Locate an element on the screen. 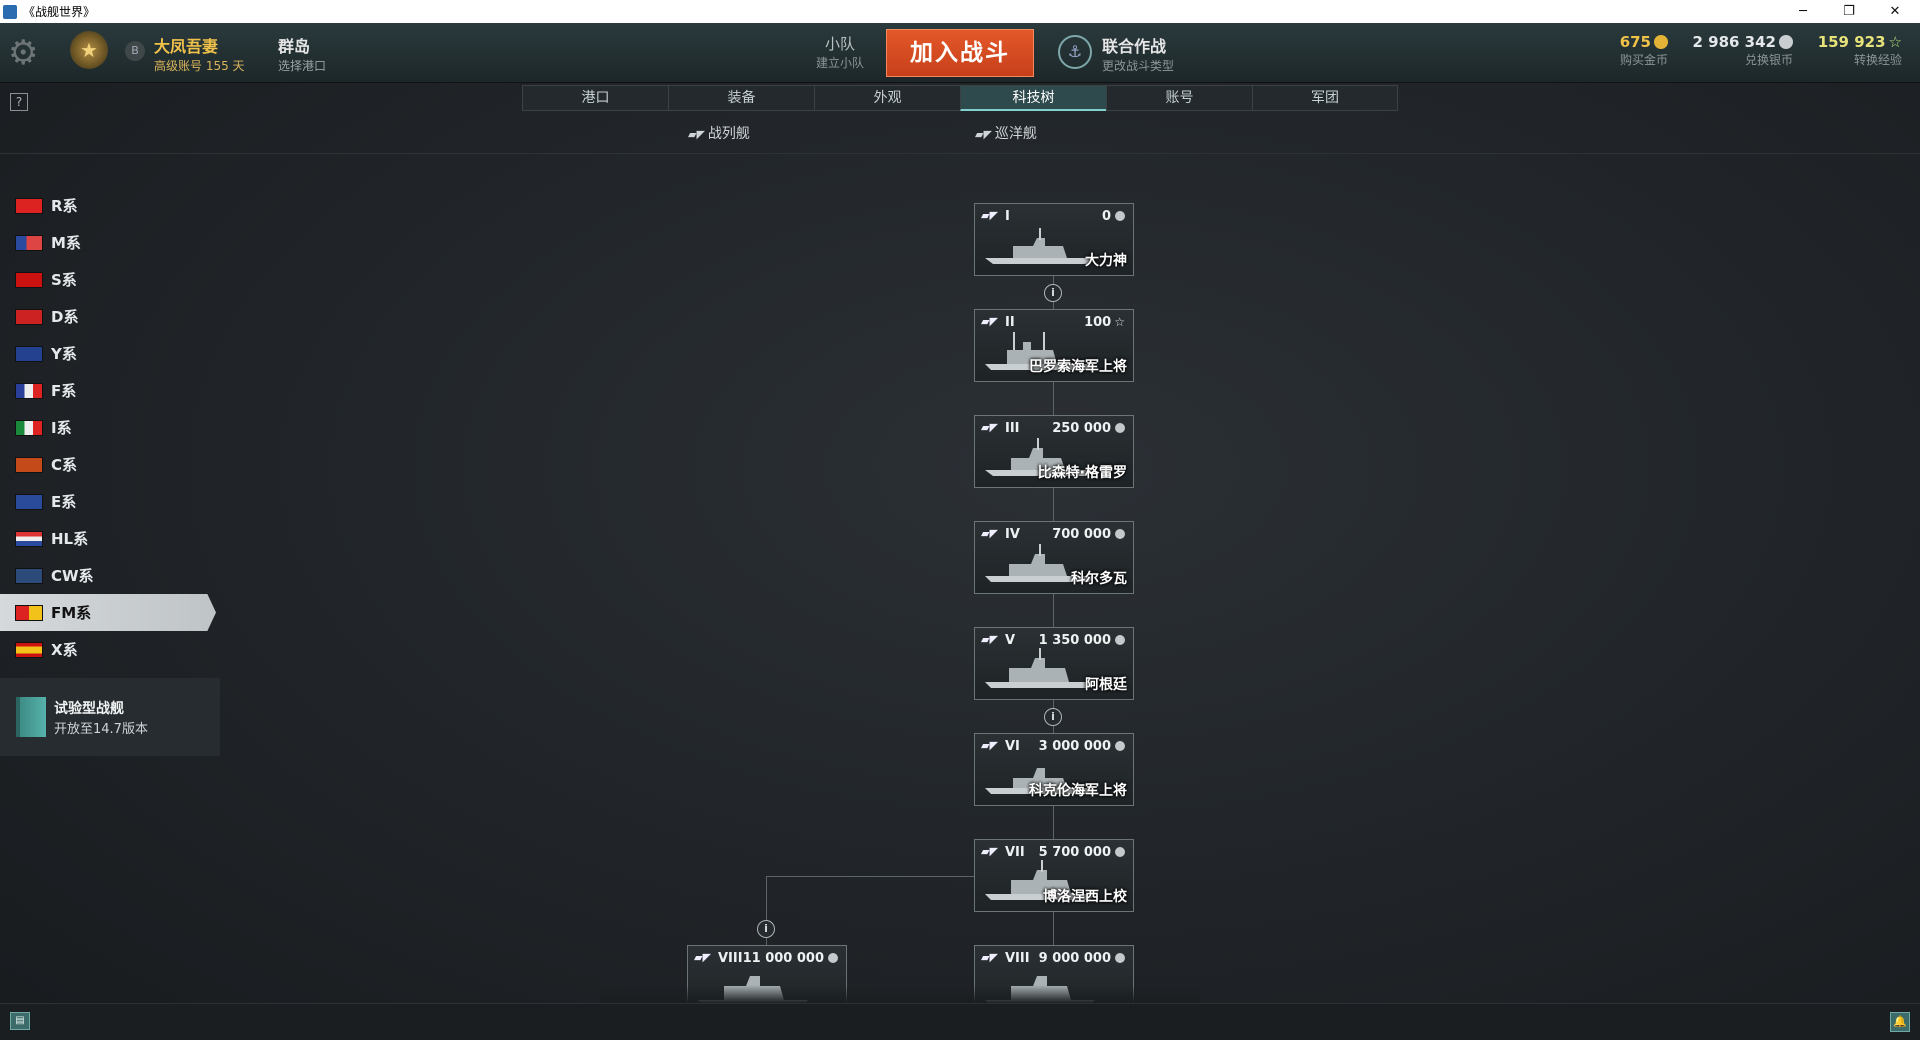 The height and width of the screenshot is (1040, 1920). ship-card: ▰◤ II 100 ☆ 巴罗索海军上将 is located at coordinates (1054, 345).